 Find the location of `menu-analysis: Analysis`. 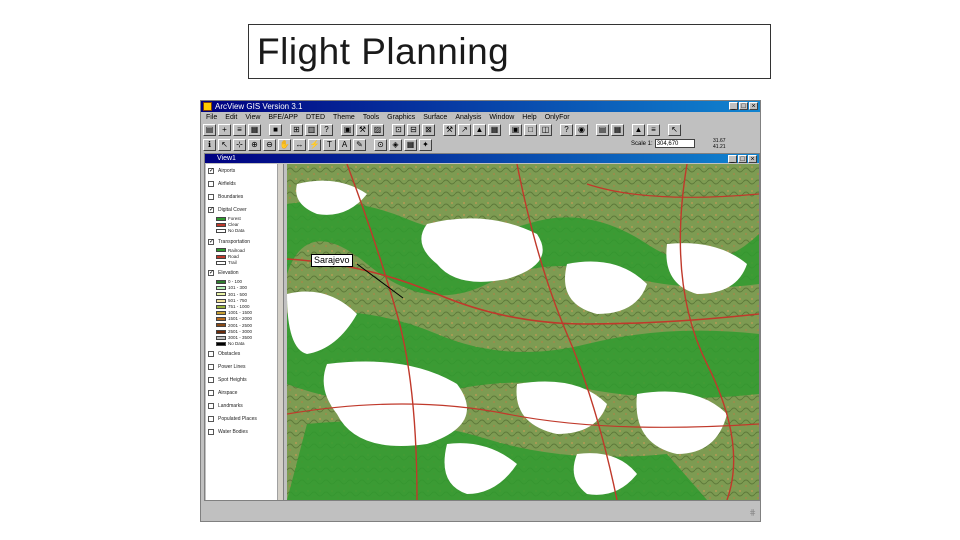

menu-analysis: Analysis is located at coordinates (468, 117).